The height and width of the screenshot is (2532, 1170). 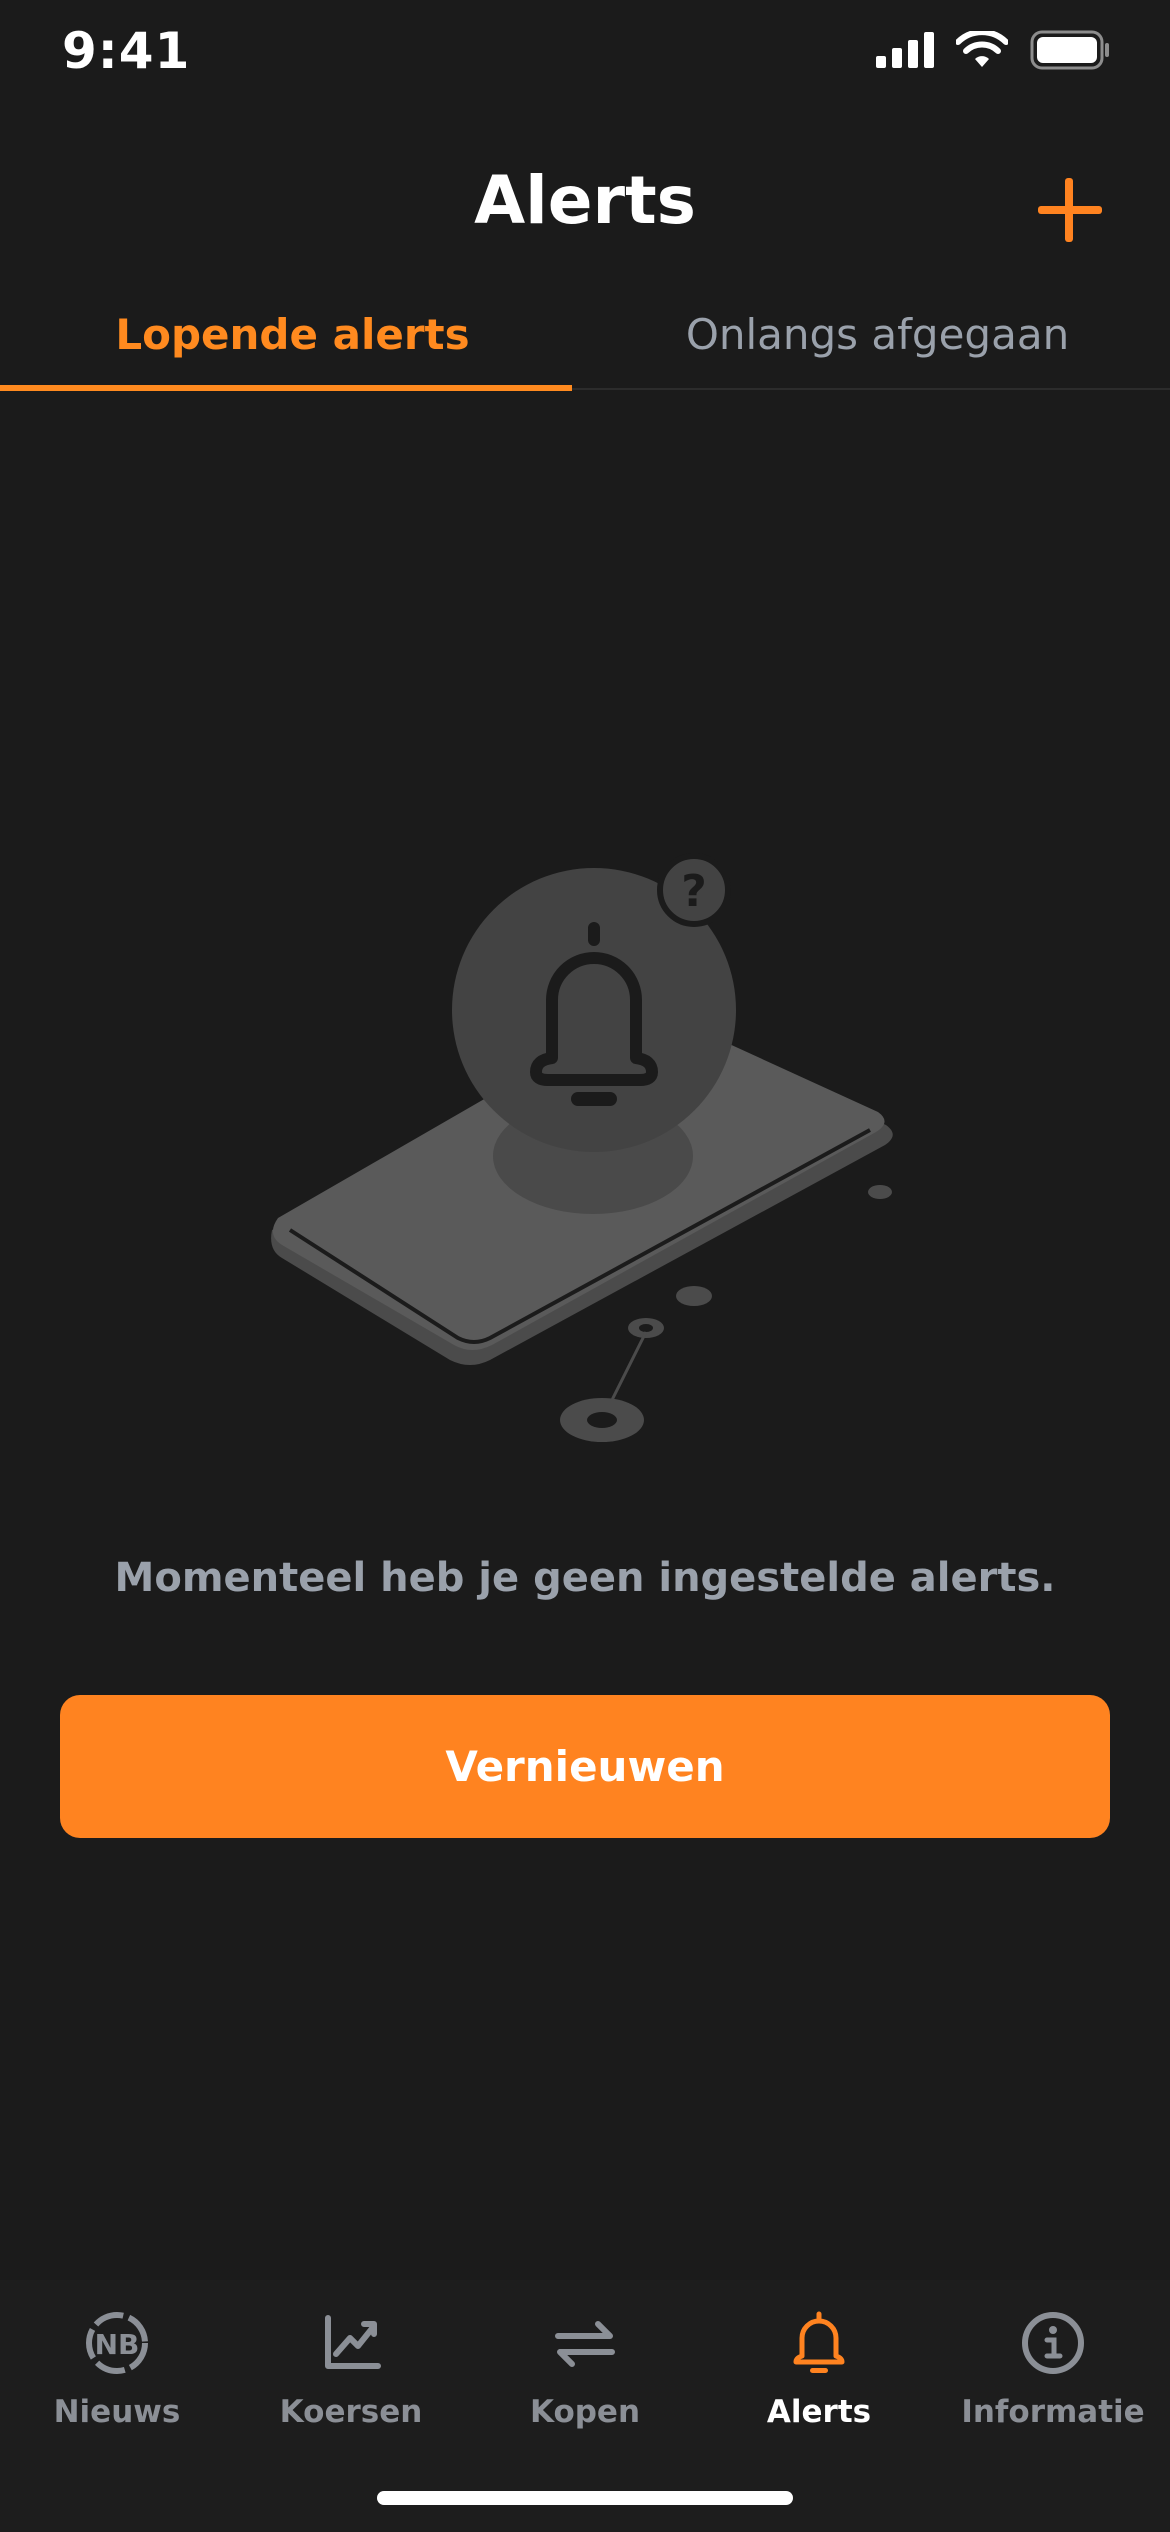 I want to click on status-bar: 9:41, so click(x=585, y=55).